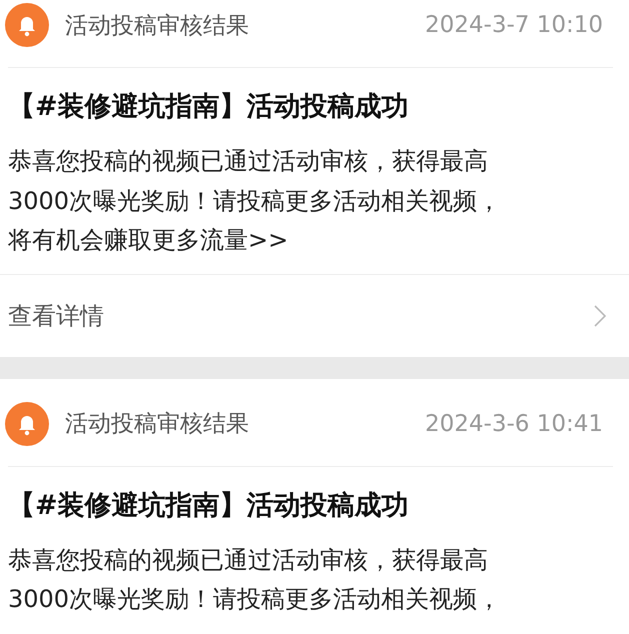  Describe the element at coordinates (514, 25) in the screenshot. I see `notification-time: 2024-3-7 10:10` at that location.